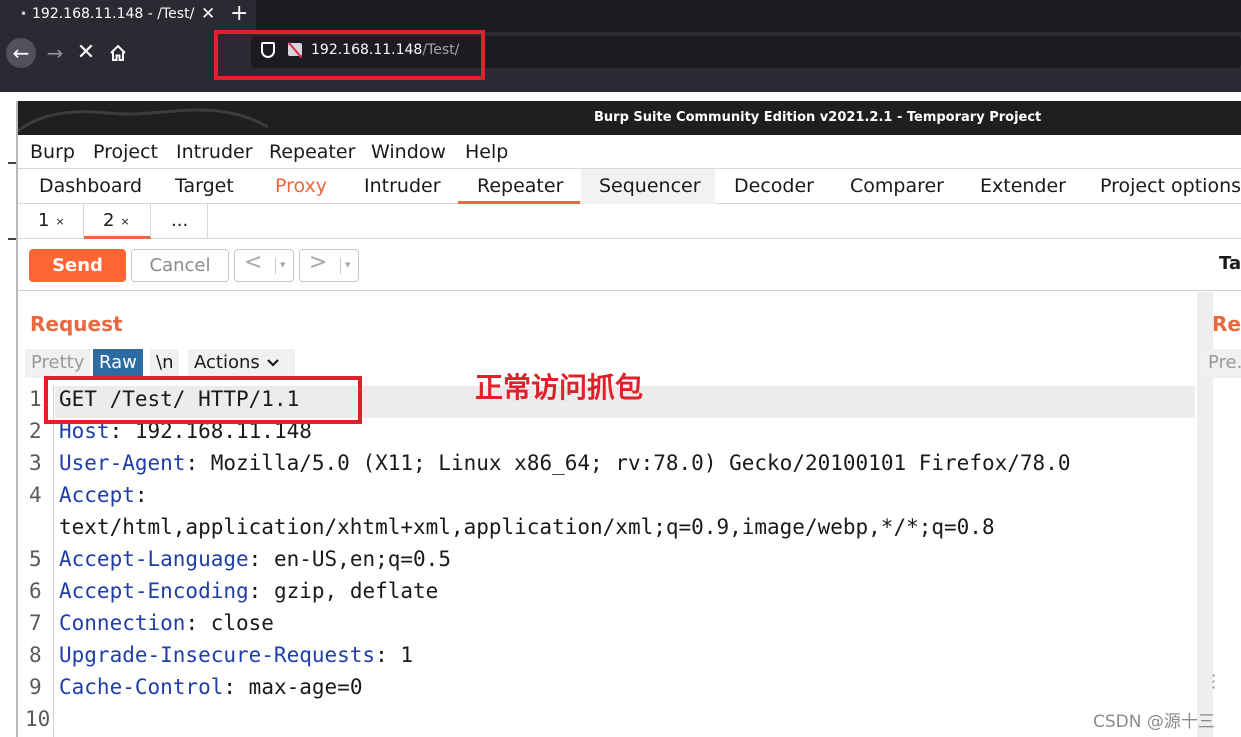  What do you see at coordinates (118, 363) in the screenshot?
I see `view-raw-tab: Raw` at bounding box center [118, 363].